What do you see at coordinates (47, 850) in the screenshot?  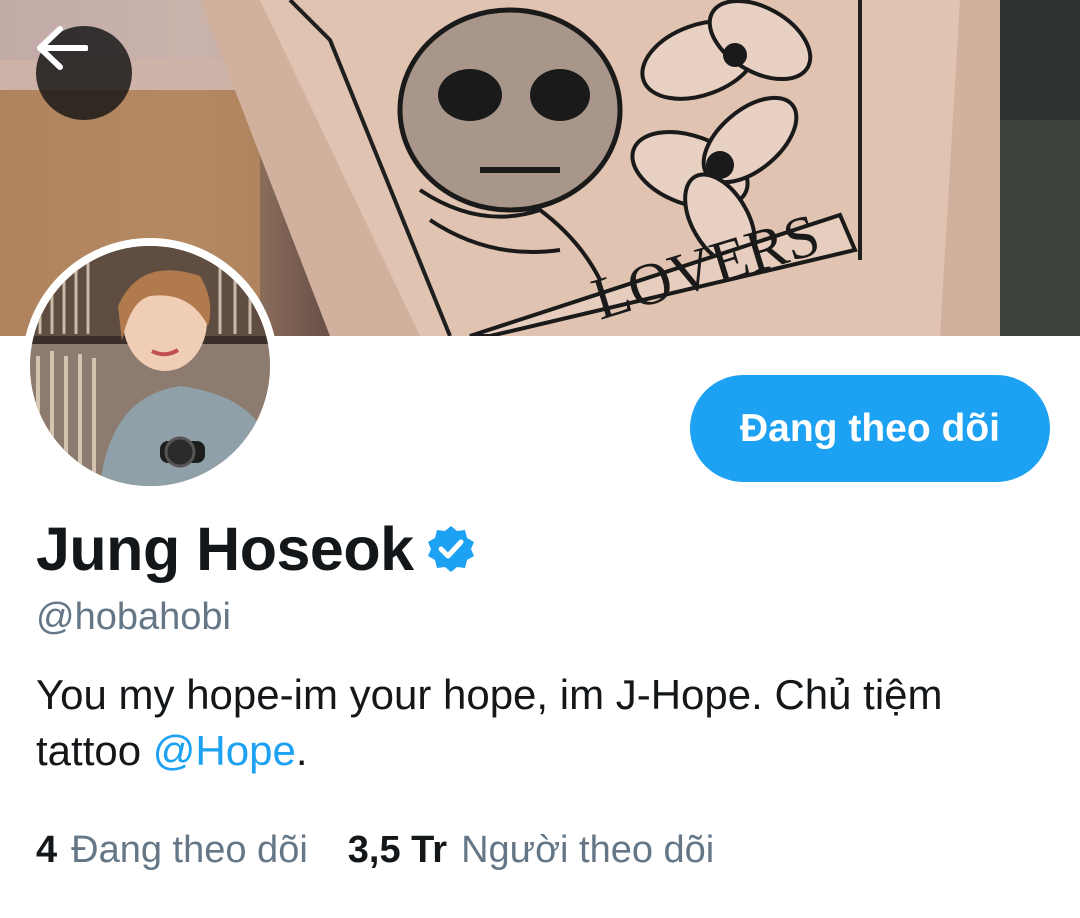 I see `following-count: 4` at bounding box center [47, 850].